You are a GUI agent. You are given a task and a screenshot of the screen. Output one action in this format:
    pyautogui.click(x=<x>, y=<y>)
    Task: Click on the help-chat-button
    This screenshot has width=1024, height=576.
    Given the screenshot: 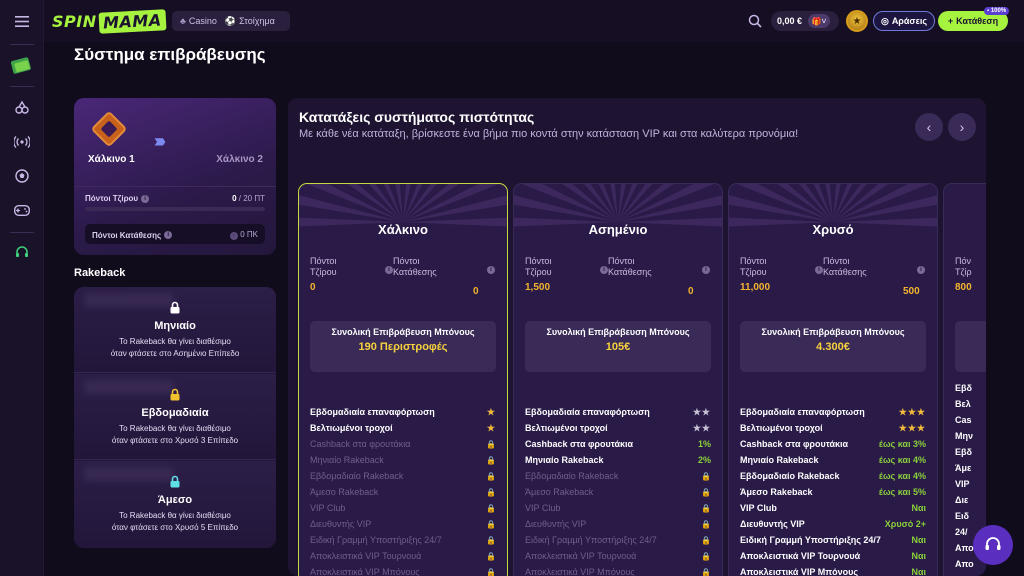 What is the action you would take?
    pyautogui.click(x=993, y=545)
    